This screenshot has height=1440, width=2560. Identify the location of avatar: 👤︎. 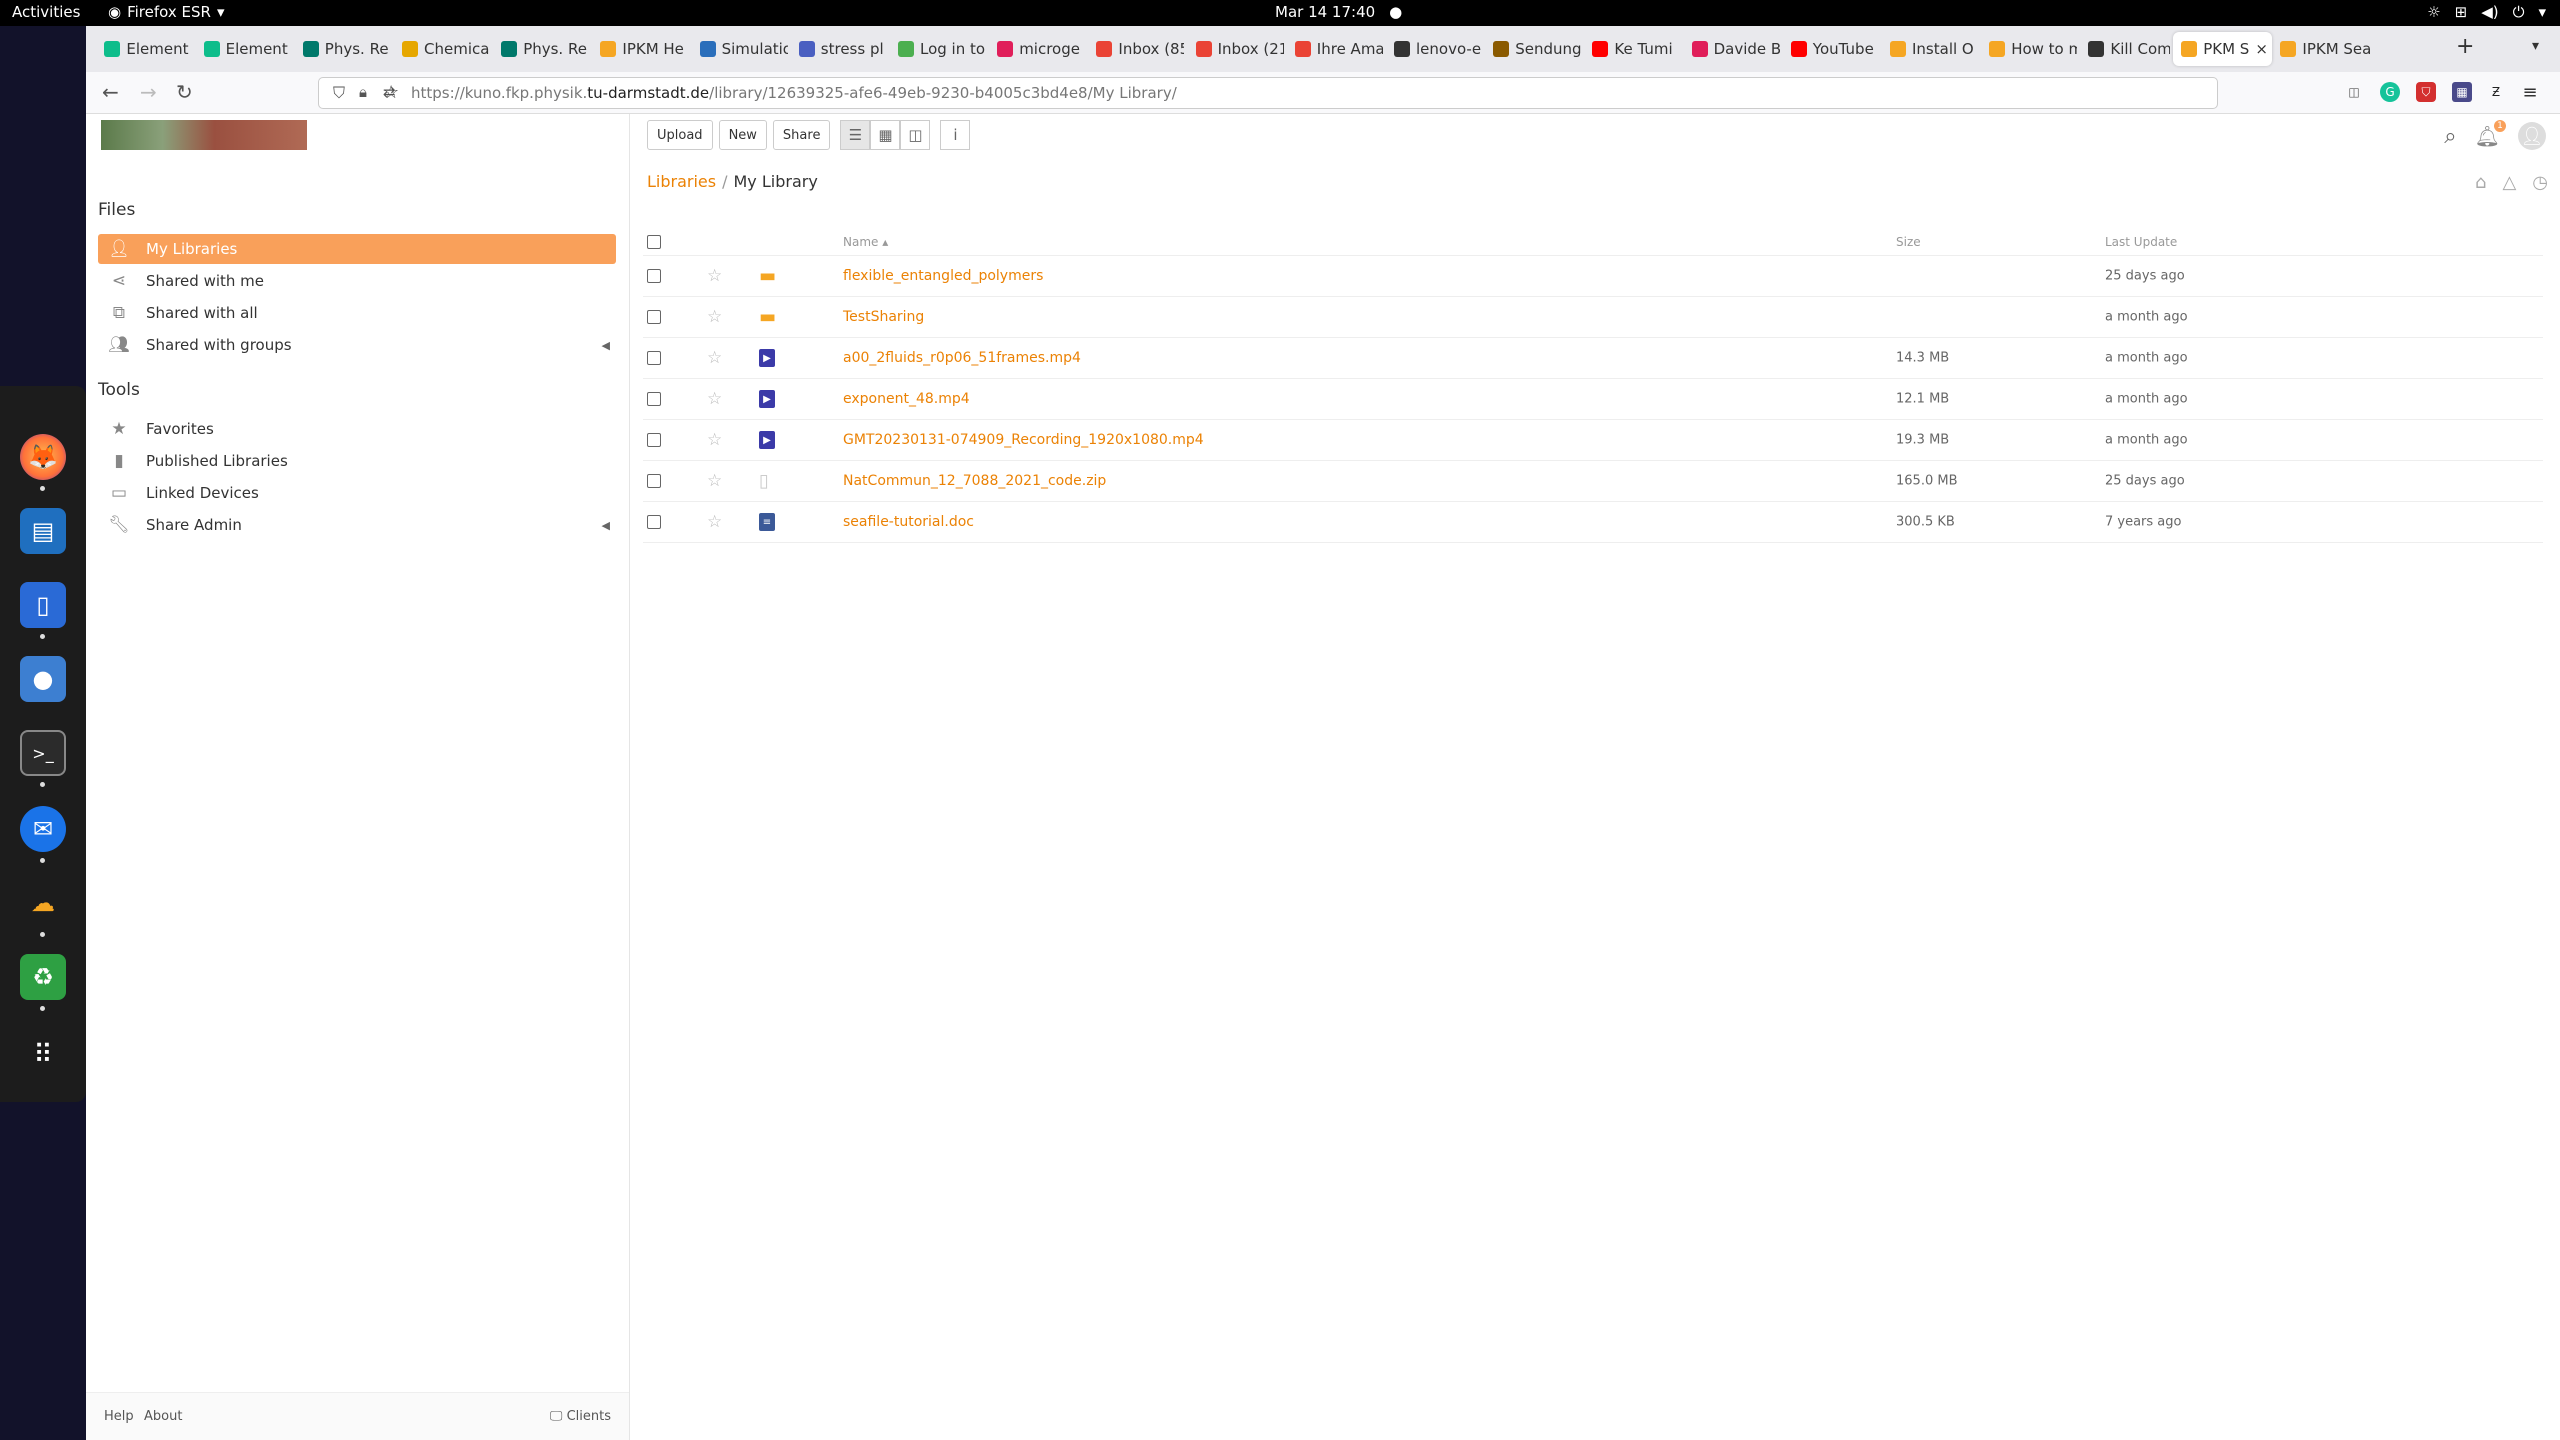
(2532, 136).